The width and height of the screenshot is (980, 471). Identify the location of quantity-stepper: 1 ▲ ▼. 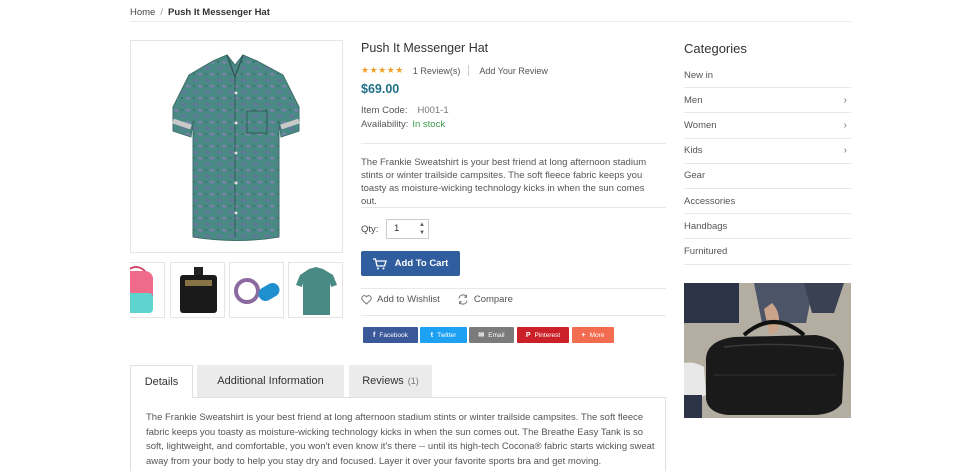
(407, 229).